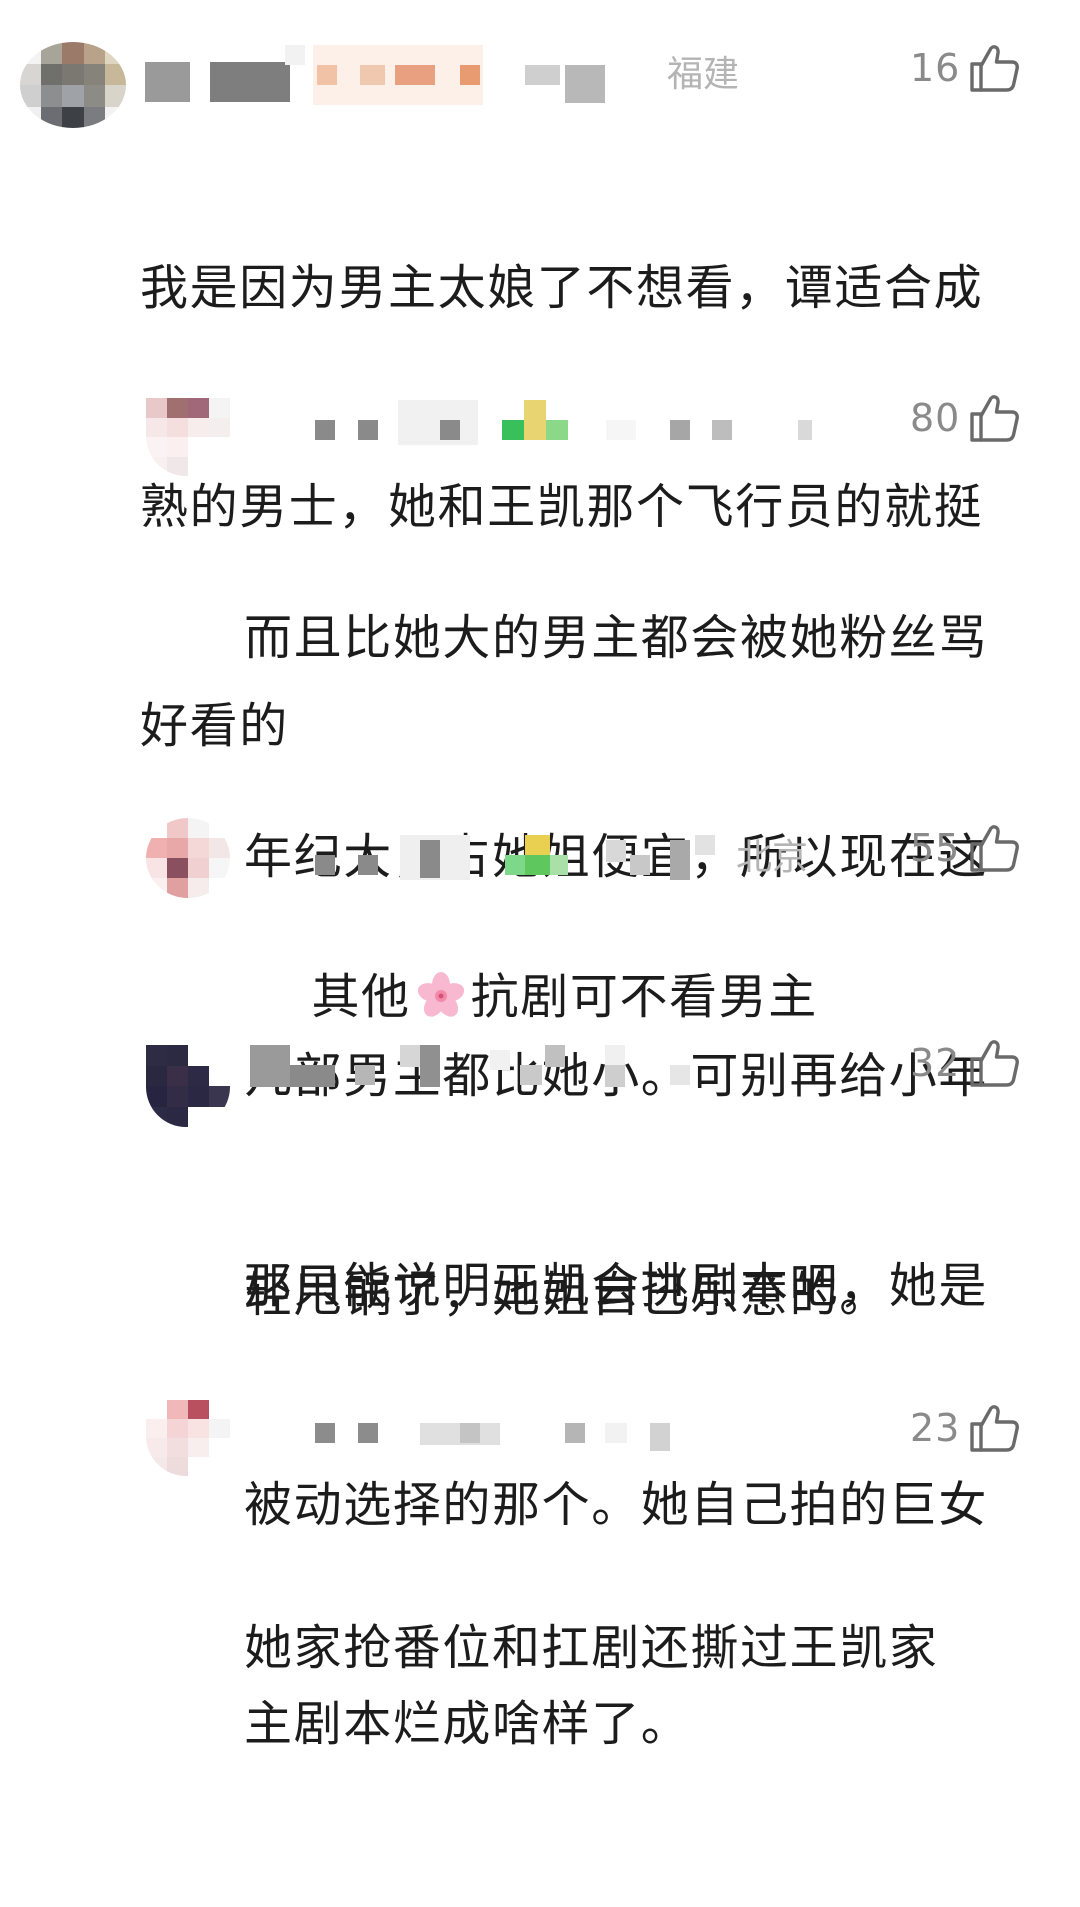 This screenshot has width=1080, height=1907. Describe the element at coordinates (562, 288) in the screenshot. I see `comment-line: 我是因为男主太娘了不想看，谭适合成` at that location.